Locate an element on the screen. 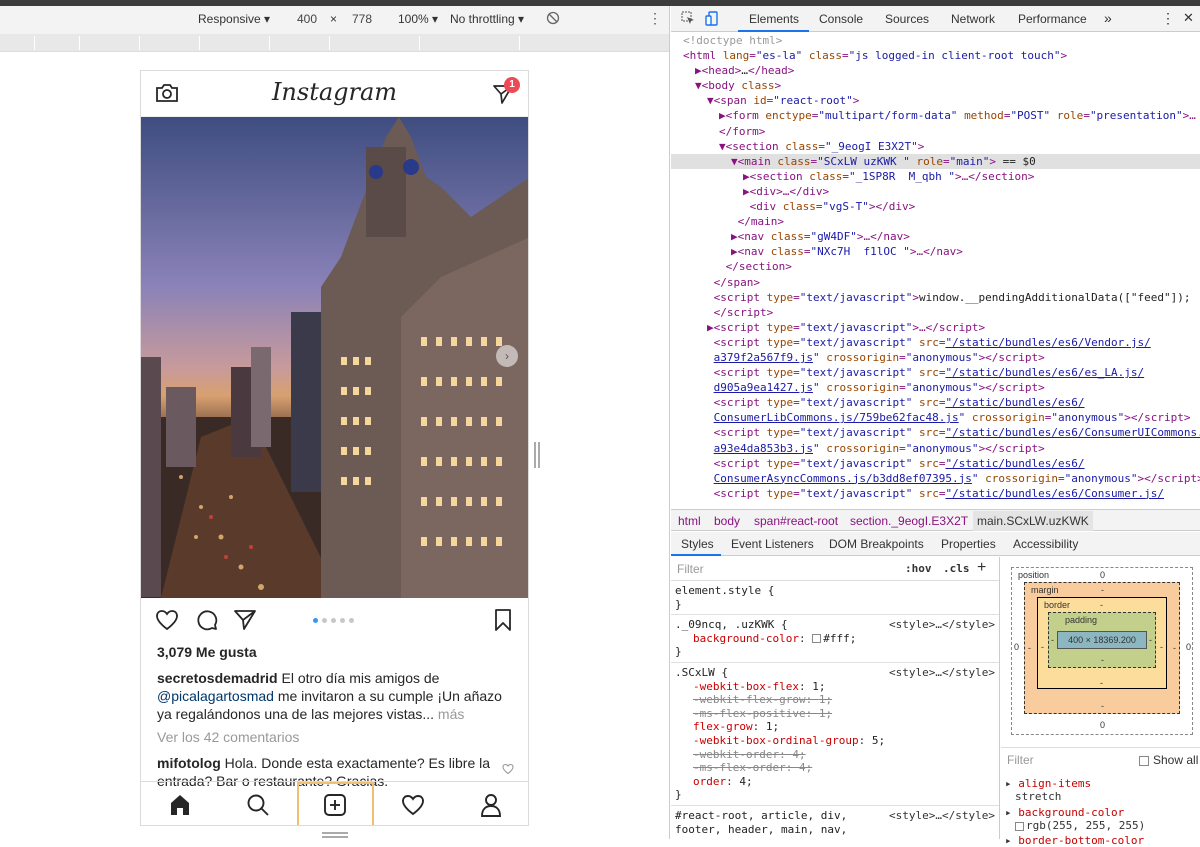 Image resolution: width=1200 pixels, height=847 pixels. subtab-event-listeners: Event Listeners is located at coordinates (772, 544).